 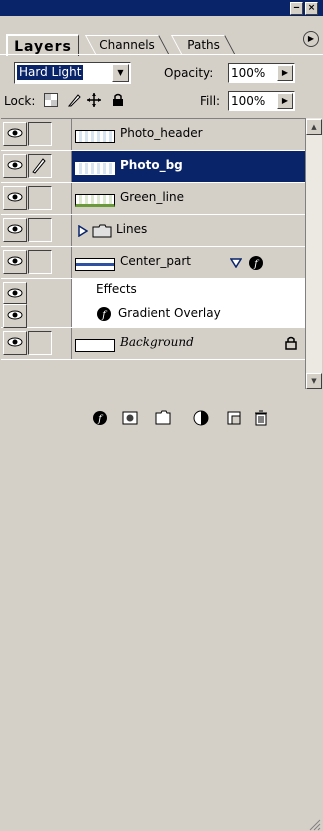 I want to click on collapse-effects-icon, so click(x=236, y=263).